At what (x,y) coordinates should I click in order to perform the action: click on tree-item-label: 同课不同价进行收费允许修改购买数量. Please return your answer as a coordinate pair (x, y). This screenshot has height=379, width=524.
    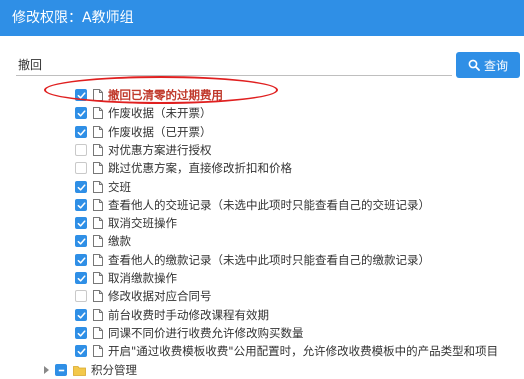
    Looking at the image, I should click on (206, 333).